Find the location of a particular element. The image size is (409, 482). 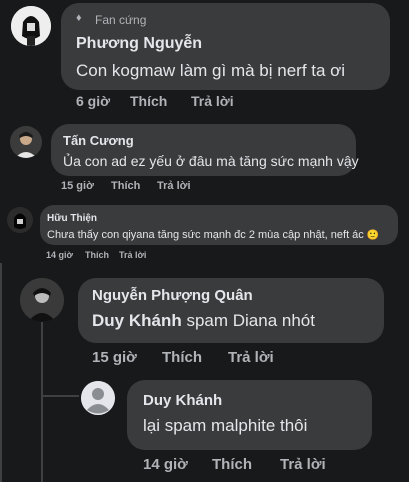

diamond-icon: ♦ is located at coordinates (79, 18).